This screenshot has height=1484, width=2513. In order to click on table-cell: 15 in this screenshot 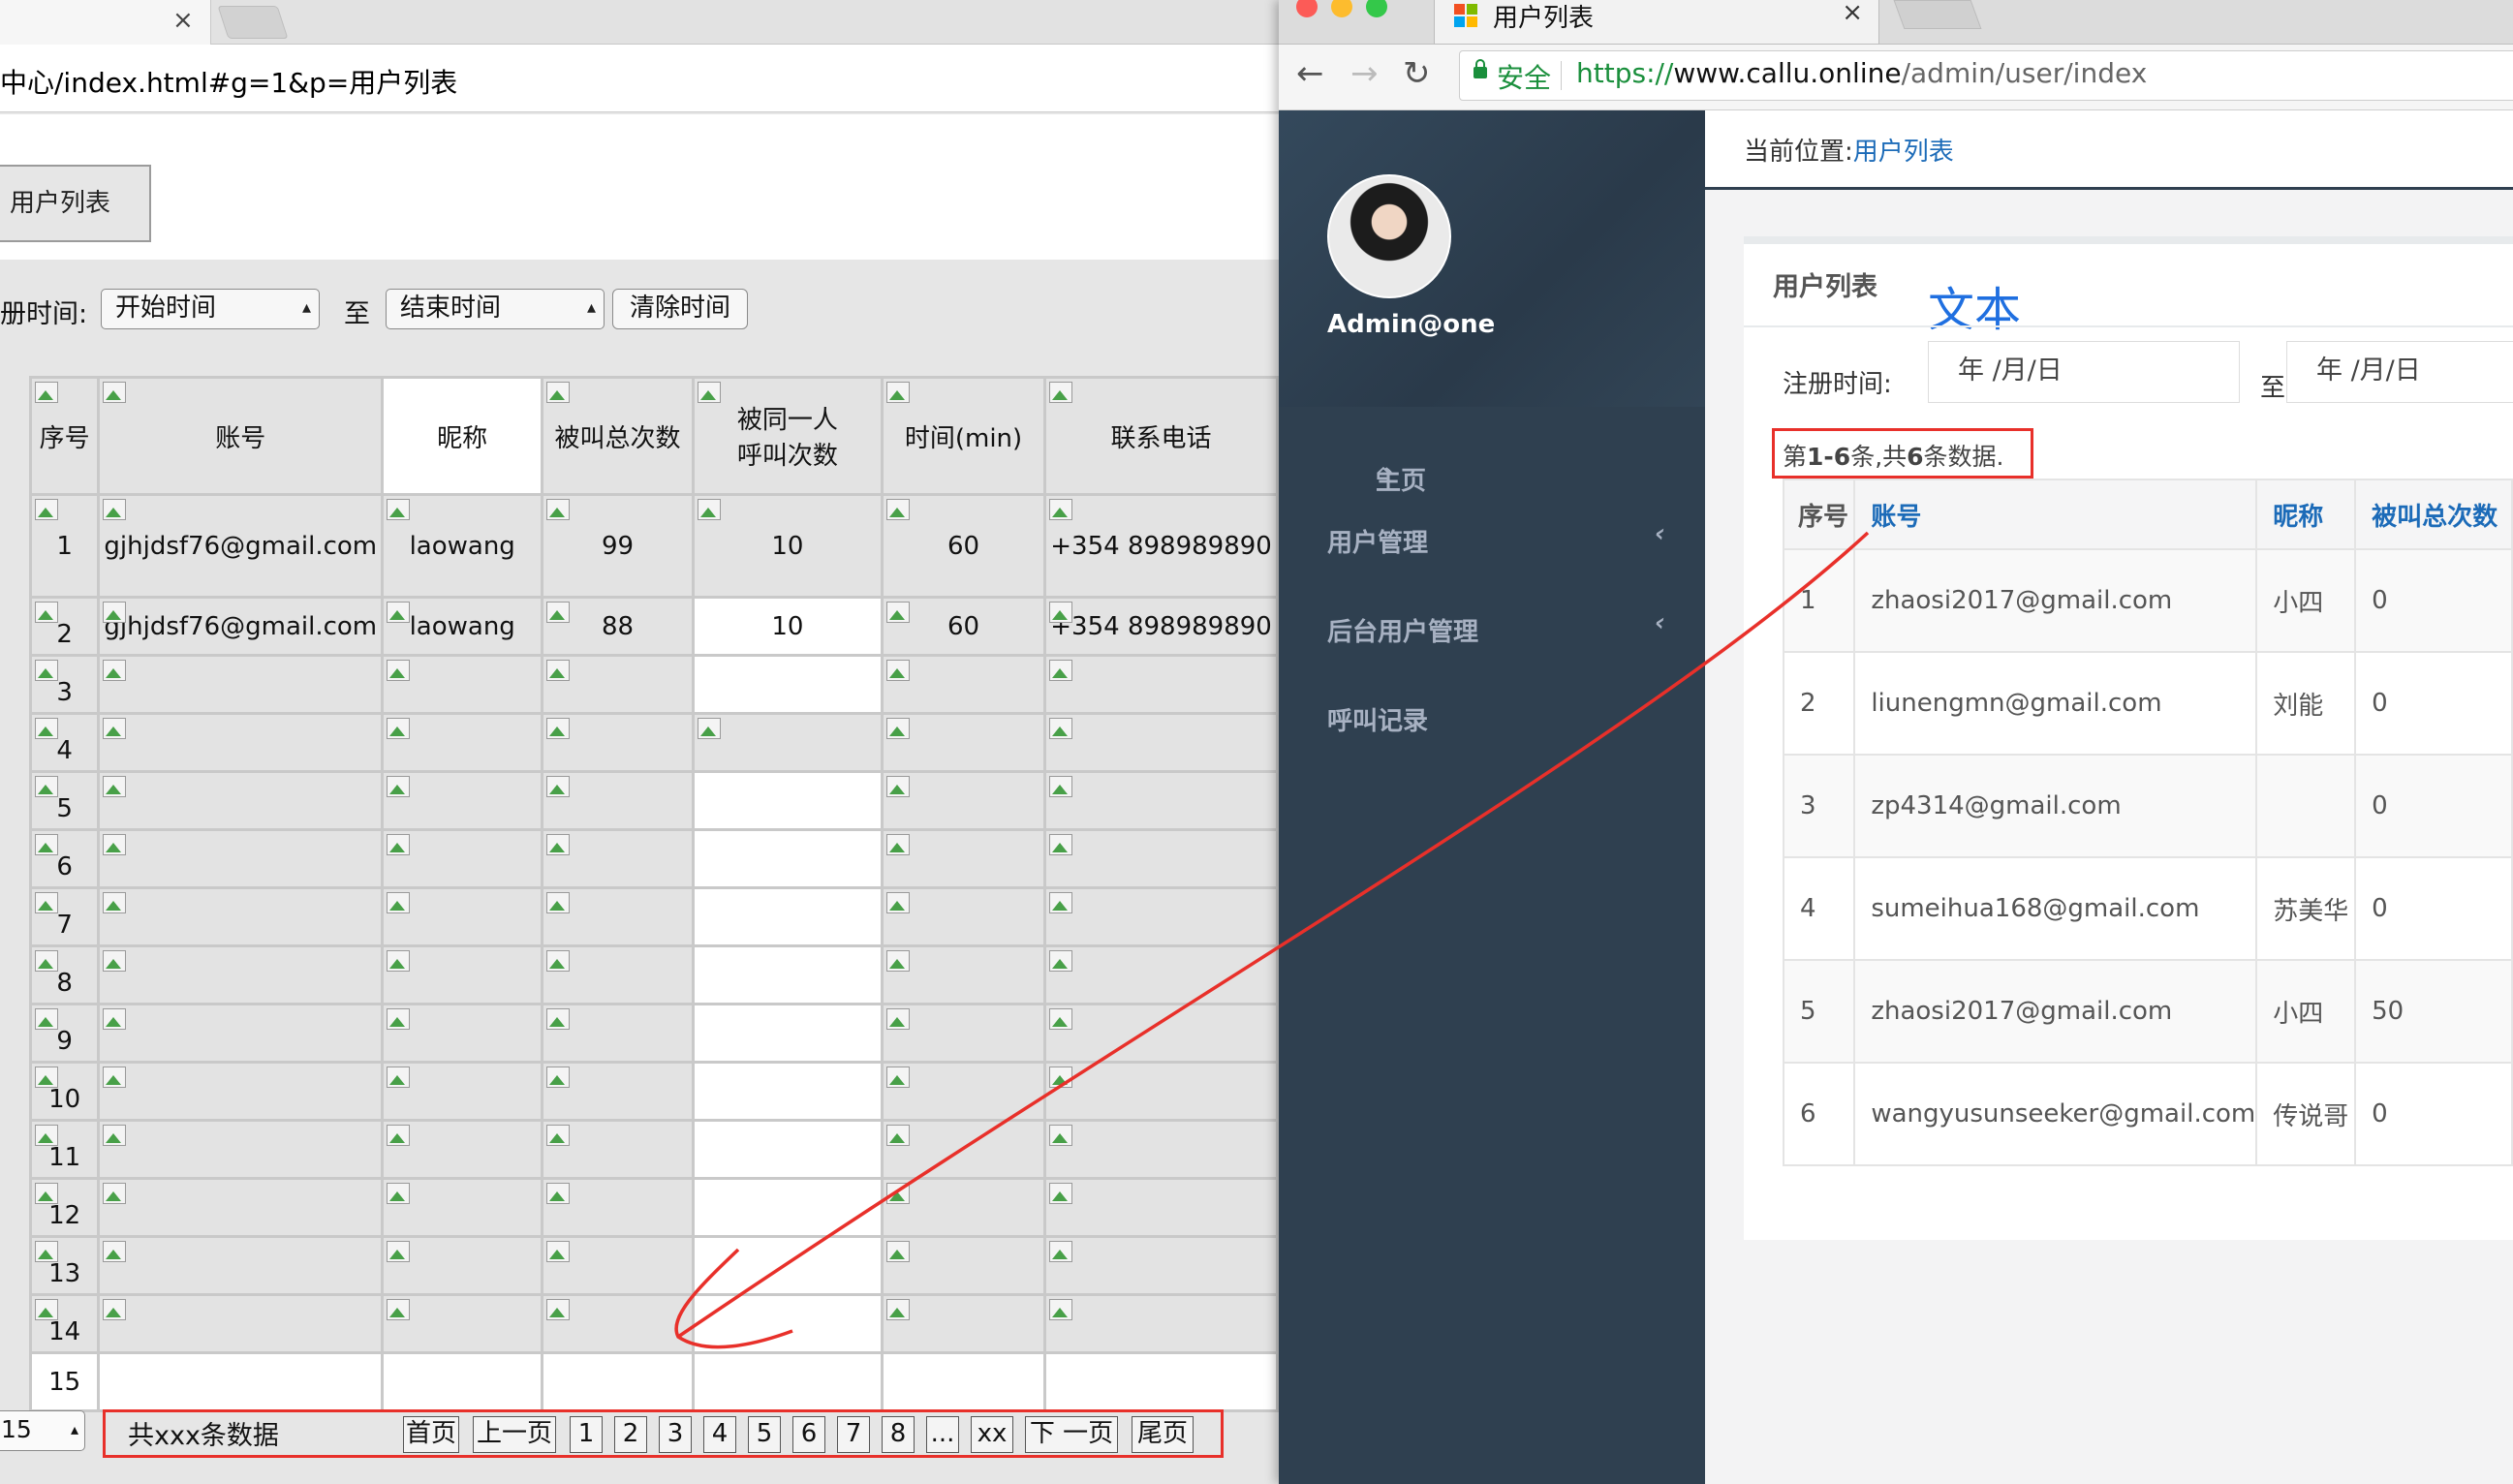, I will do `click(64, 1381)`.